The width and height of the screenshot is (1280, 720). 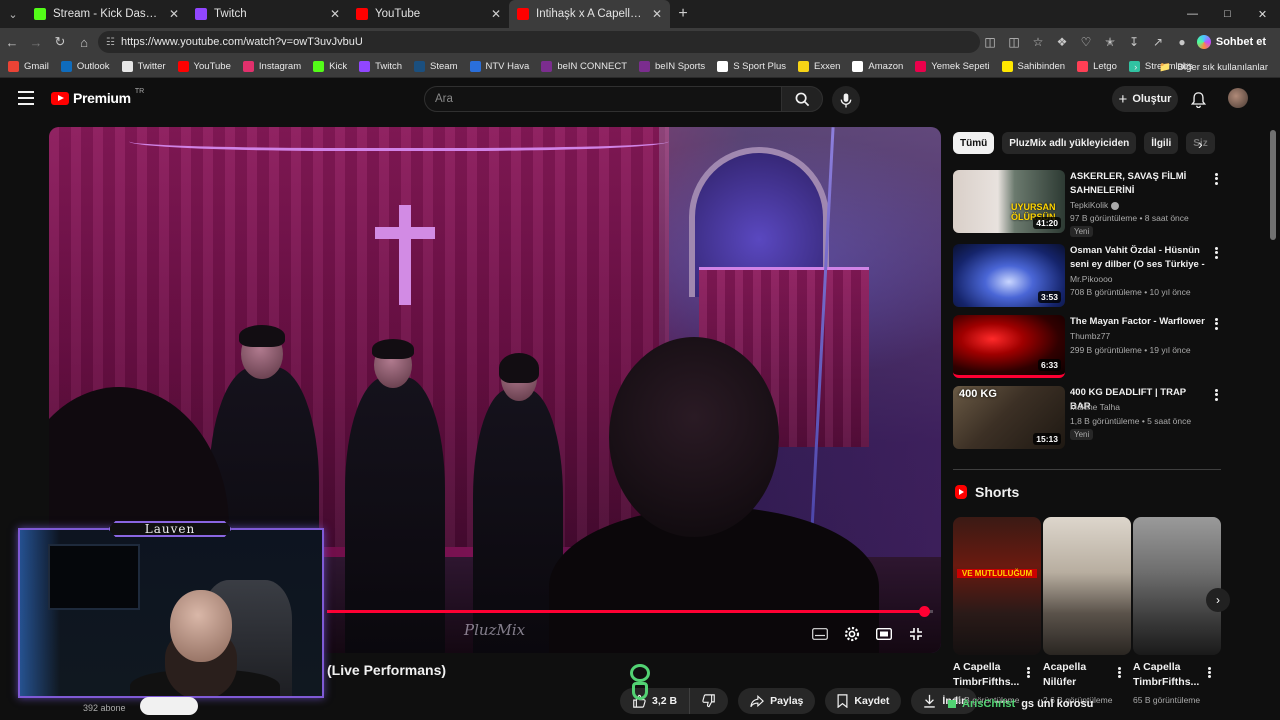 What do you see at coordinates (1123, 99) in the screenshot?
I see `plus-icon: +` at bounding box center [1123, 99].